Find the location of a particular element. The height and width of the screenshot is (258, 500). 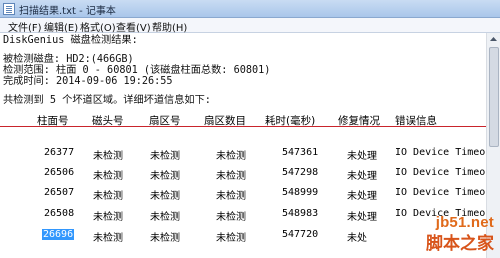

selected-text: 26696 is located at coordinates (58, 234).